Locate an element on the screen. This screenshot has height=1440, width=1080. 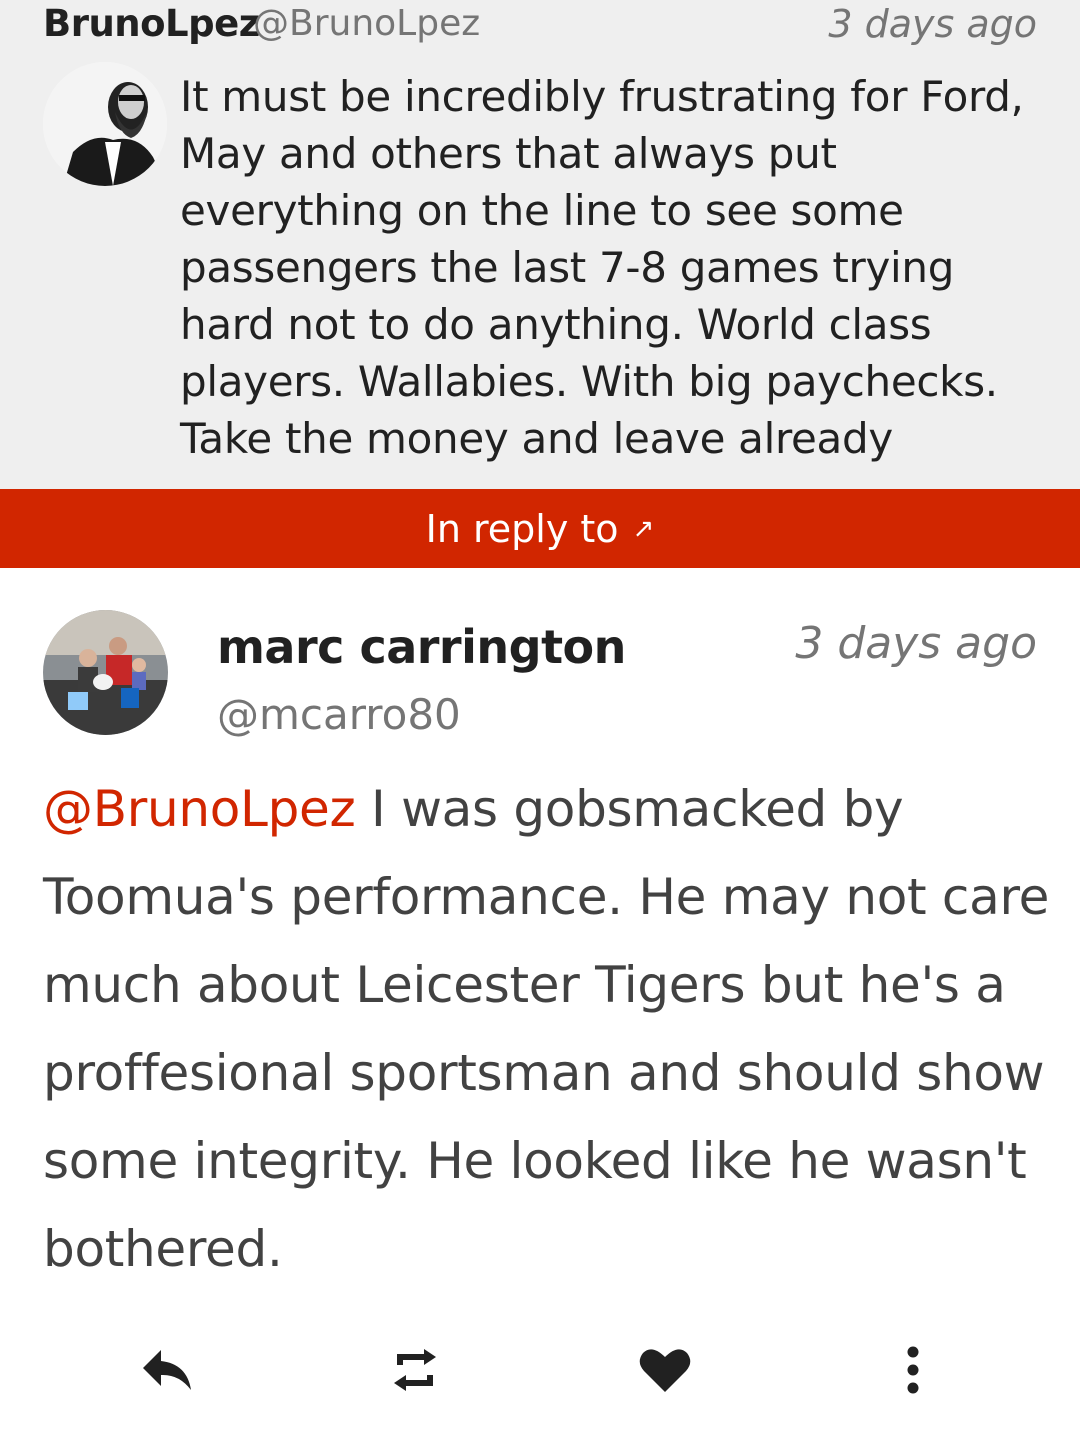
heart-icon is located at coordinates (665, 1370).